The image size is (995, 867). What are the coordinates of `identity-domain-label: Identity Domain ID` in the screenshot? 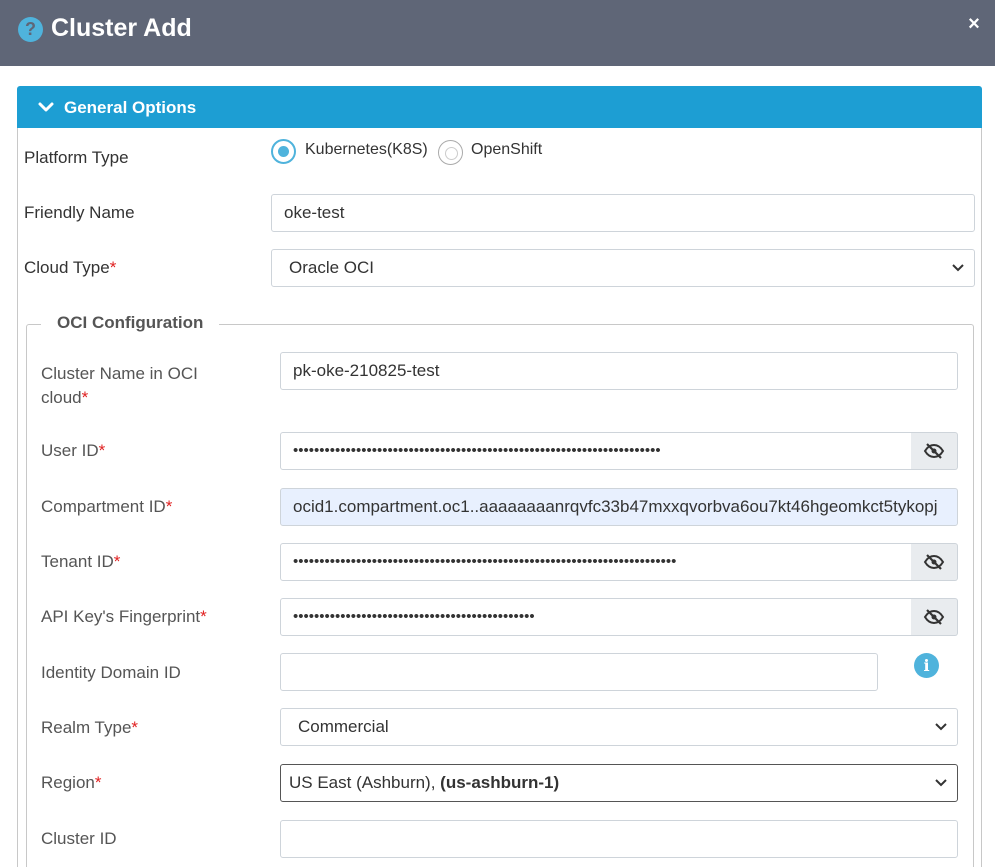 It's located at (111, 672).